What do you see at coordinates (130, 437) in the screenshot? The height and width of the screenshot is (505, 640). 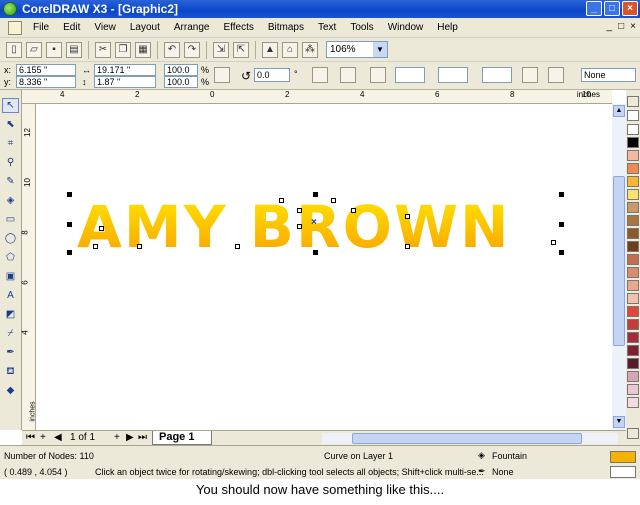 I see `next-page-icon: ▶` at bounding box center [130, 437].